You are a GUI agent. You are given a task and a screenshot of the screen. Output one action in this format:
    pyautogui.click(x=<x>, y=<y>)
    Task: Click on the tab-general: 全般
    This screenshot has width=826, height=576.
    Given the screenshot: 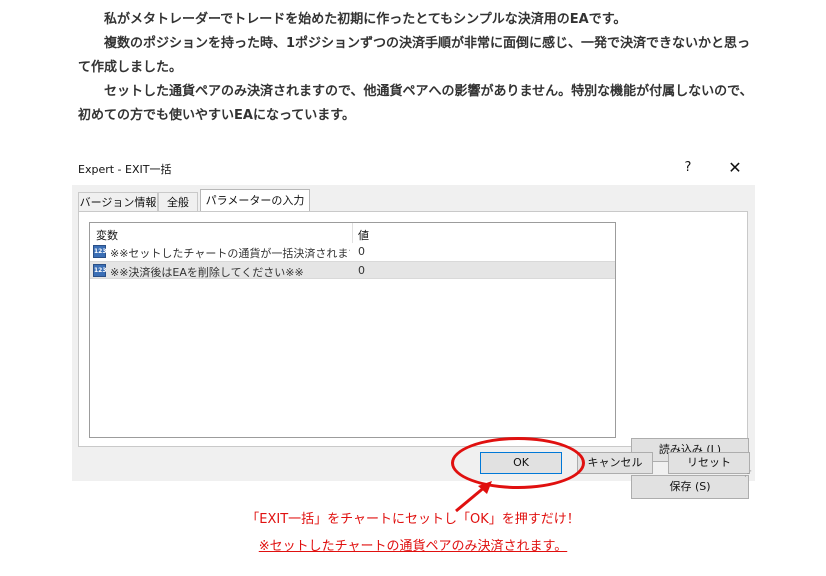 What is the action you would take?
    pyautogui.click(x=178, y=201)
    